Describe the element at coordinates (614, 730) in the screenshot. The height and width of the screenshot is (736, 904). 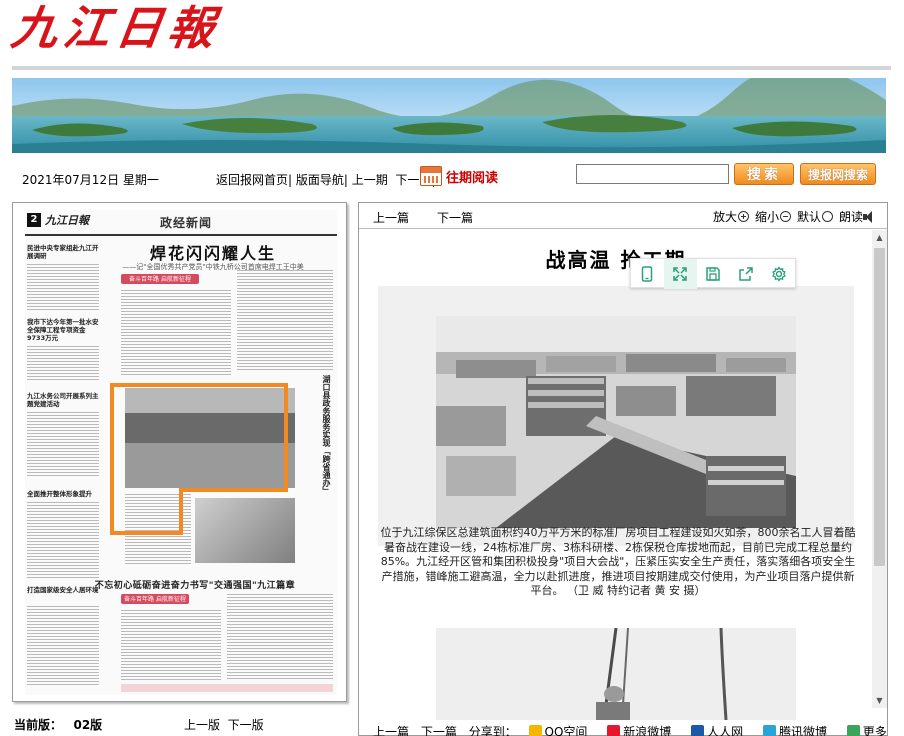
I see `weibo-icon` at that location.